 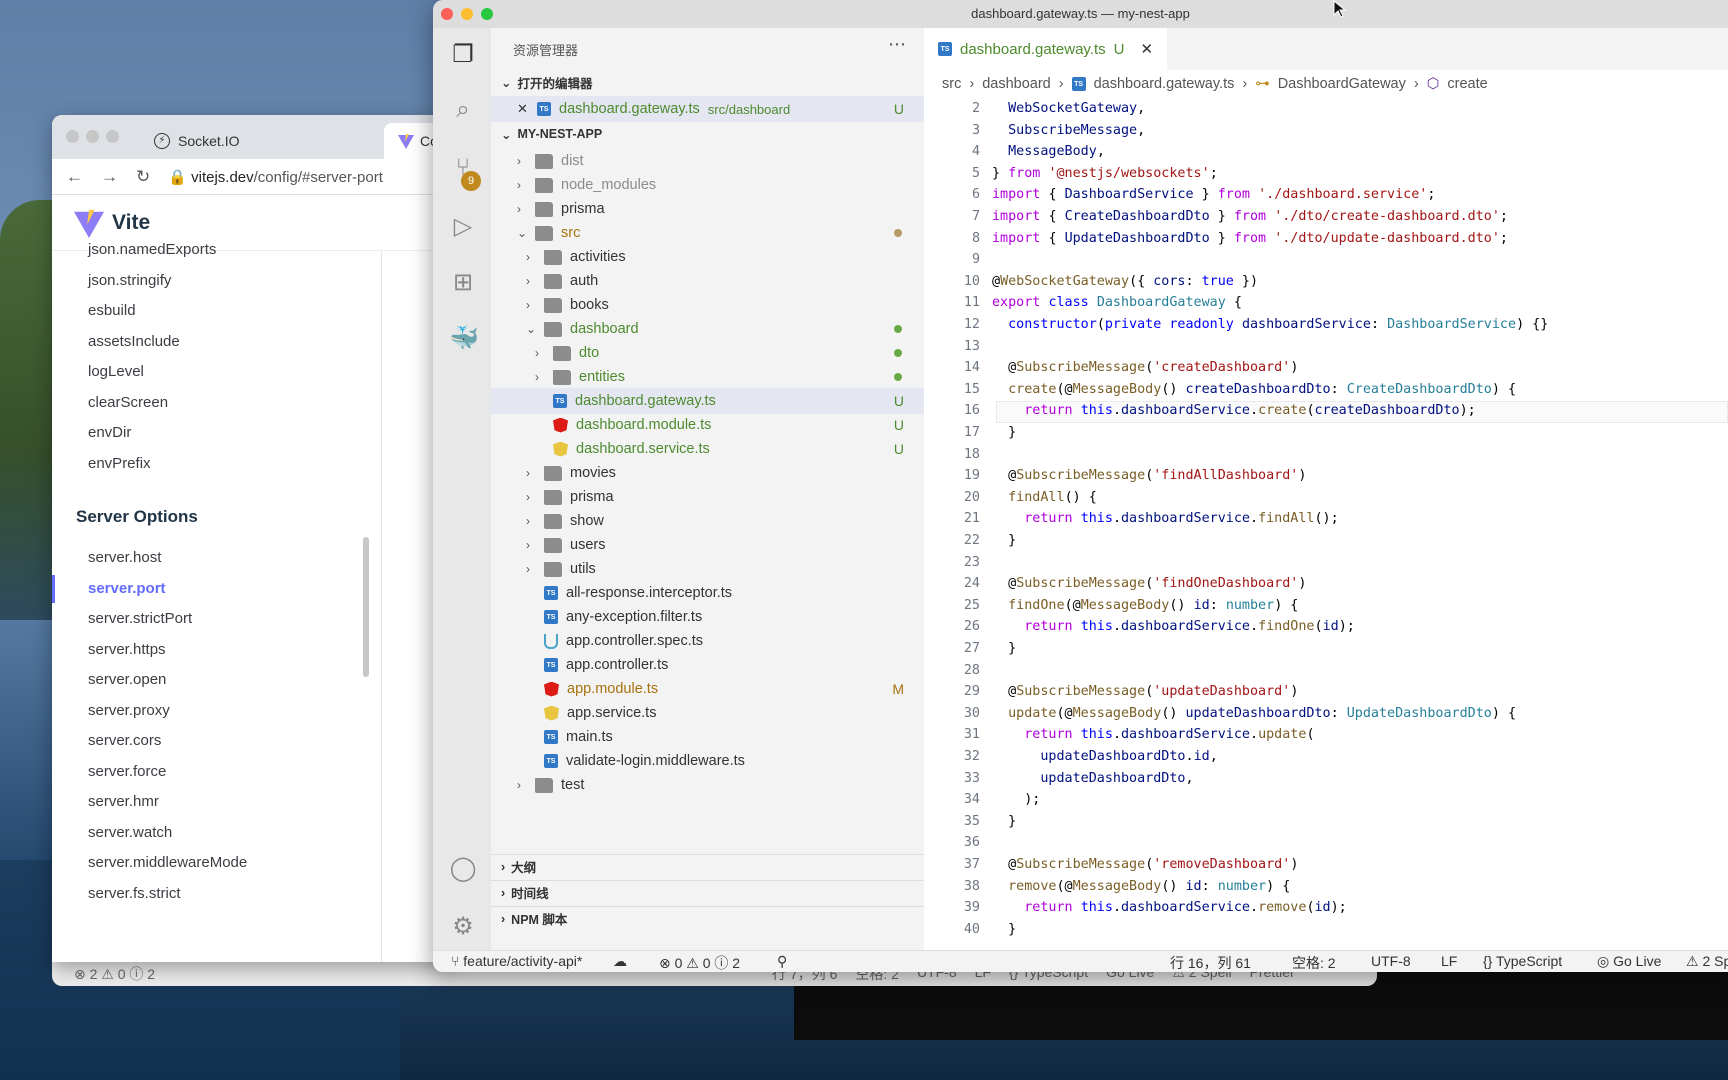 I want to click on sidebar-link: server.fs.strict, so click(x=134, y=893).